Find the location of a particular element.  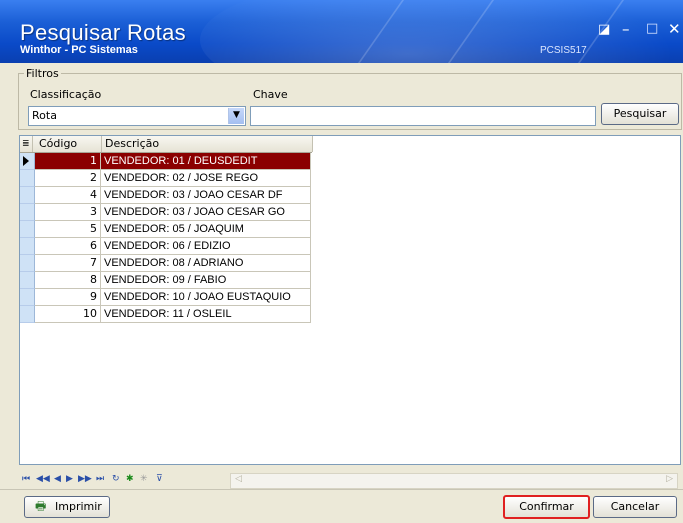

prev-record-icon: ◀ is located at coordinates (57, 479).